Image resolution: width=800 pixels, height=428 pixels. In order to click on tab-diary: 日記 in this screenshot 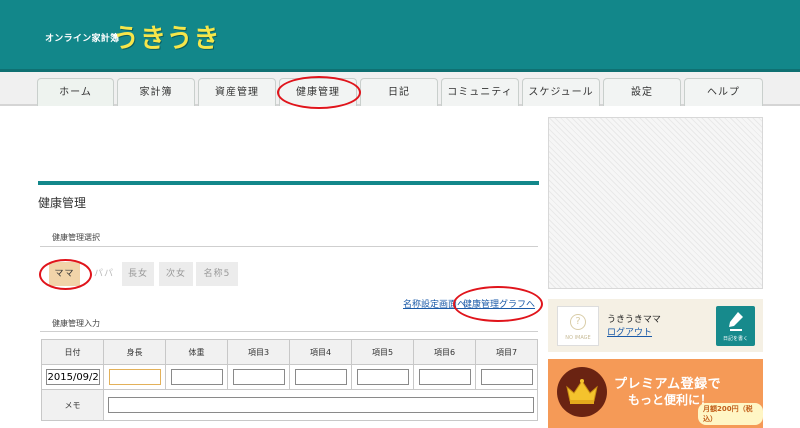, I will do `click(399, 92)`.